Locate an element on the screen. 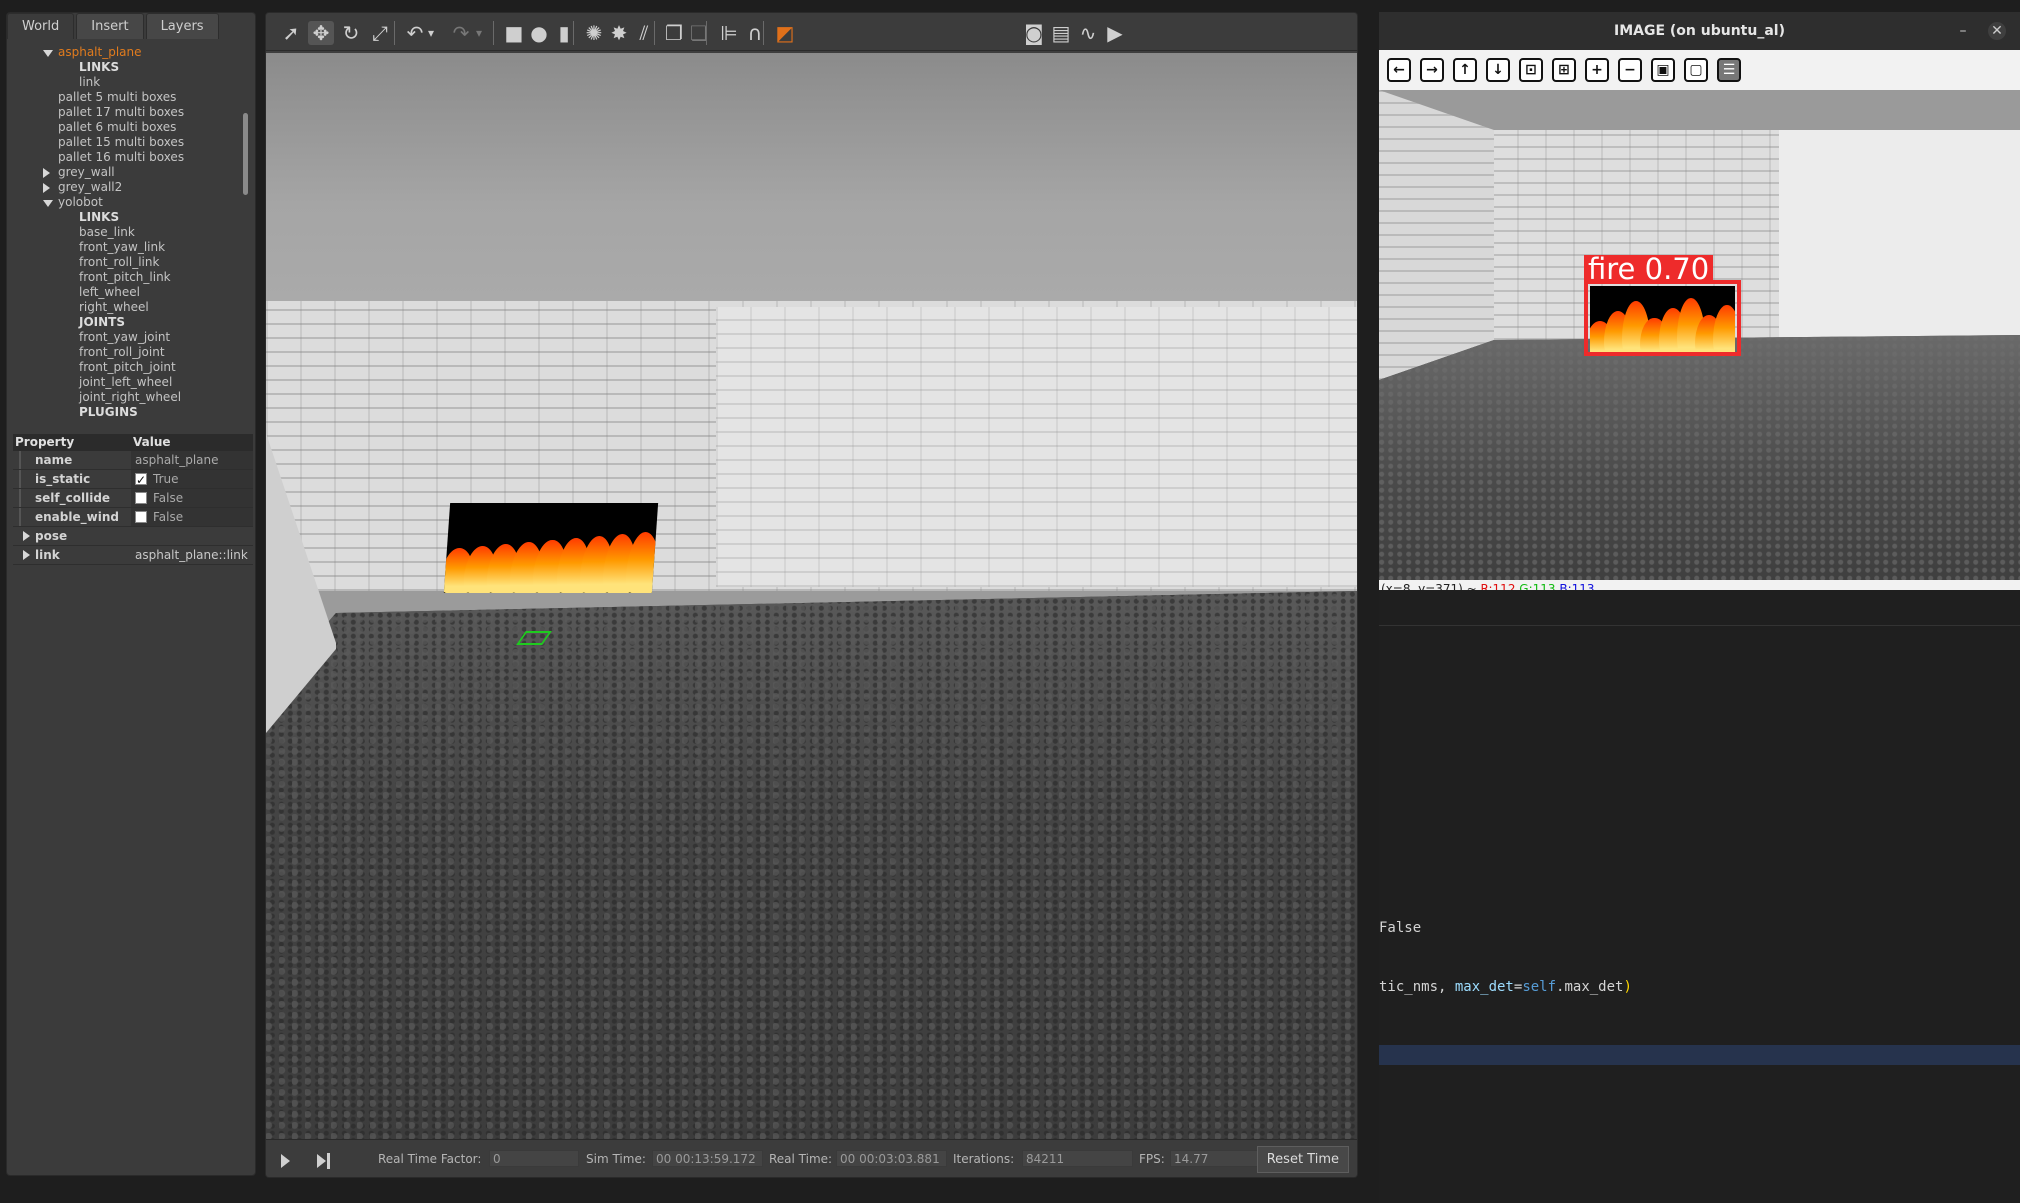  tree-item: front_yaw_joint is located at coordinates (131, 337).